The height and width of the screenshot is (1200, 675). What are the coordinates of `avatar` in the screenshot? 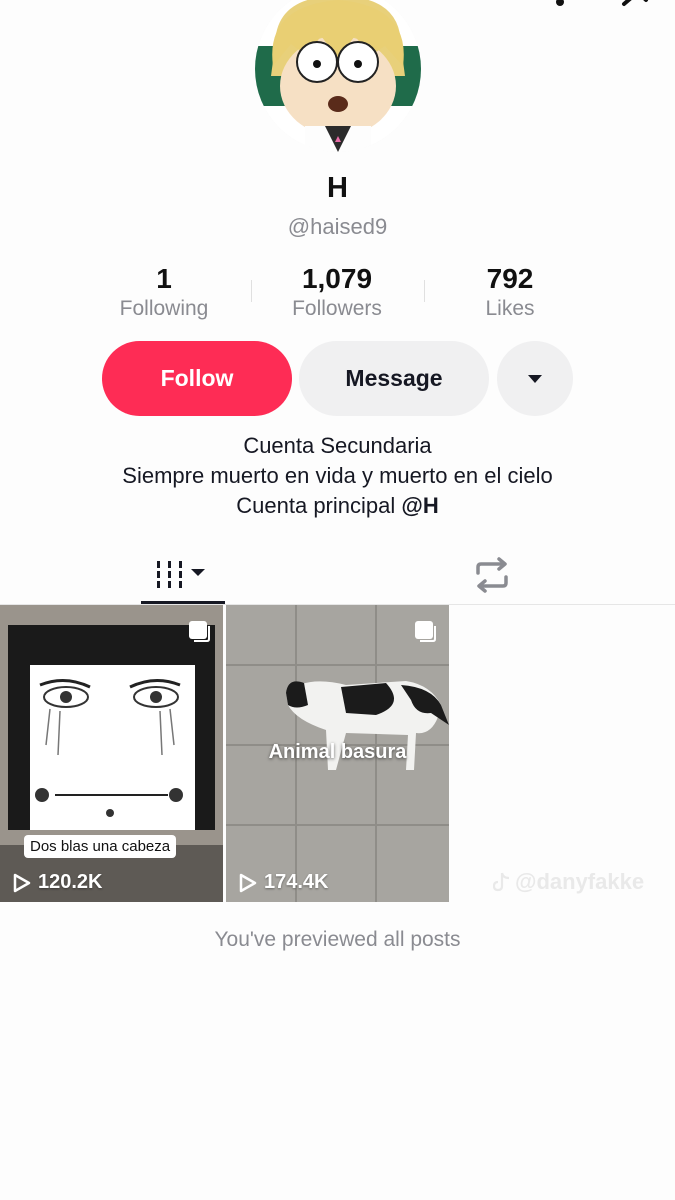 It's located at (338, 76).